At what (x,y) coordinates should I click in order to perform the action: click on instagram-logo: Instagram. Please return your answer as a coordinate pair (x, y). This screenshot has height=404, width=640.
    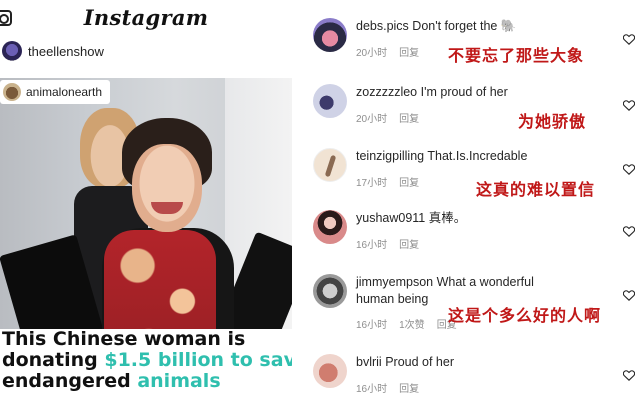
    Looking at the image, I should click on (146, 17).